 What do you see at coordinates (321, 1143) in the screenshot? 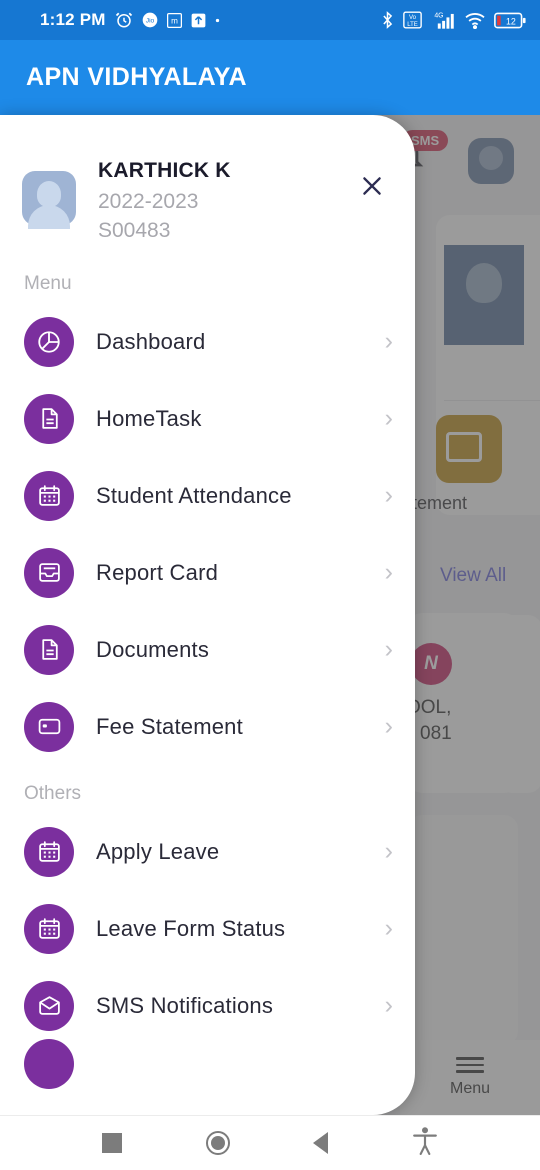
I see `back-triangle-icon` at bounding box center [321, 1143].